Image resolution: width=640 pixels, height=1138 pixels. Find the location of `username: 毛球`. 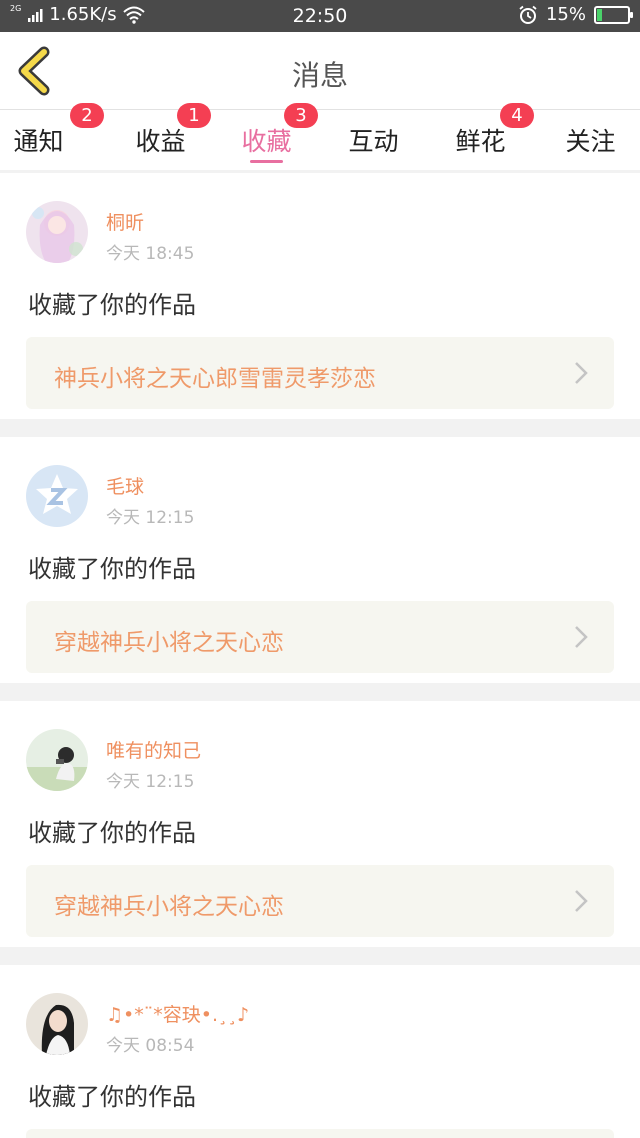

username: 毛球 is located at coordinates (125, 485).